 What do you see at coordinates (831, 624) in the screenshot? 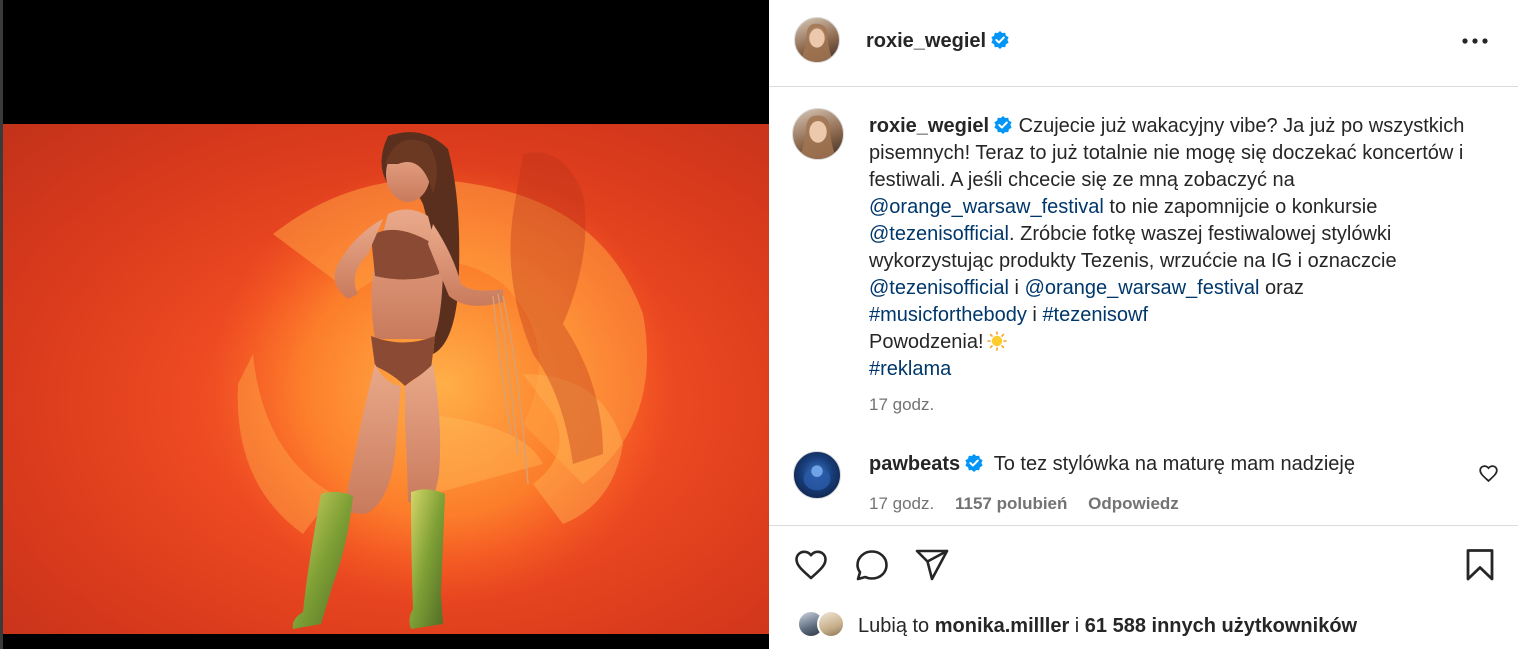
I see `liker-avatar` at bounding box center [831, 624].